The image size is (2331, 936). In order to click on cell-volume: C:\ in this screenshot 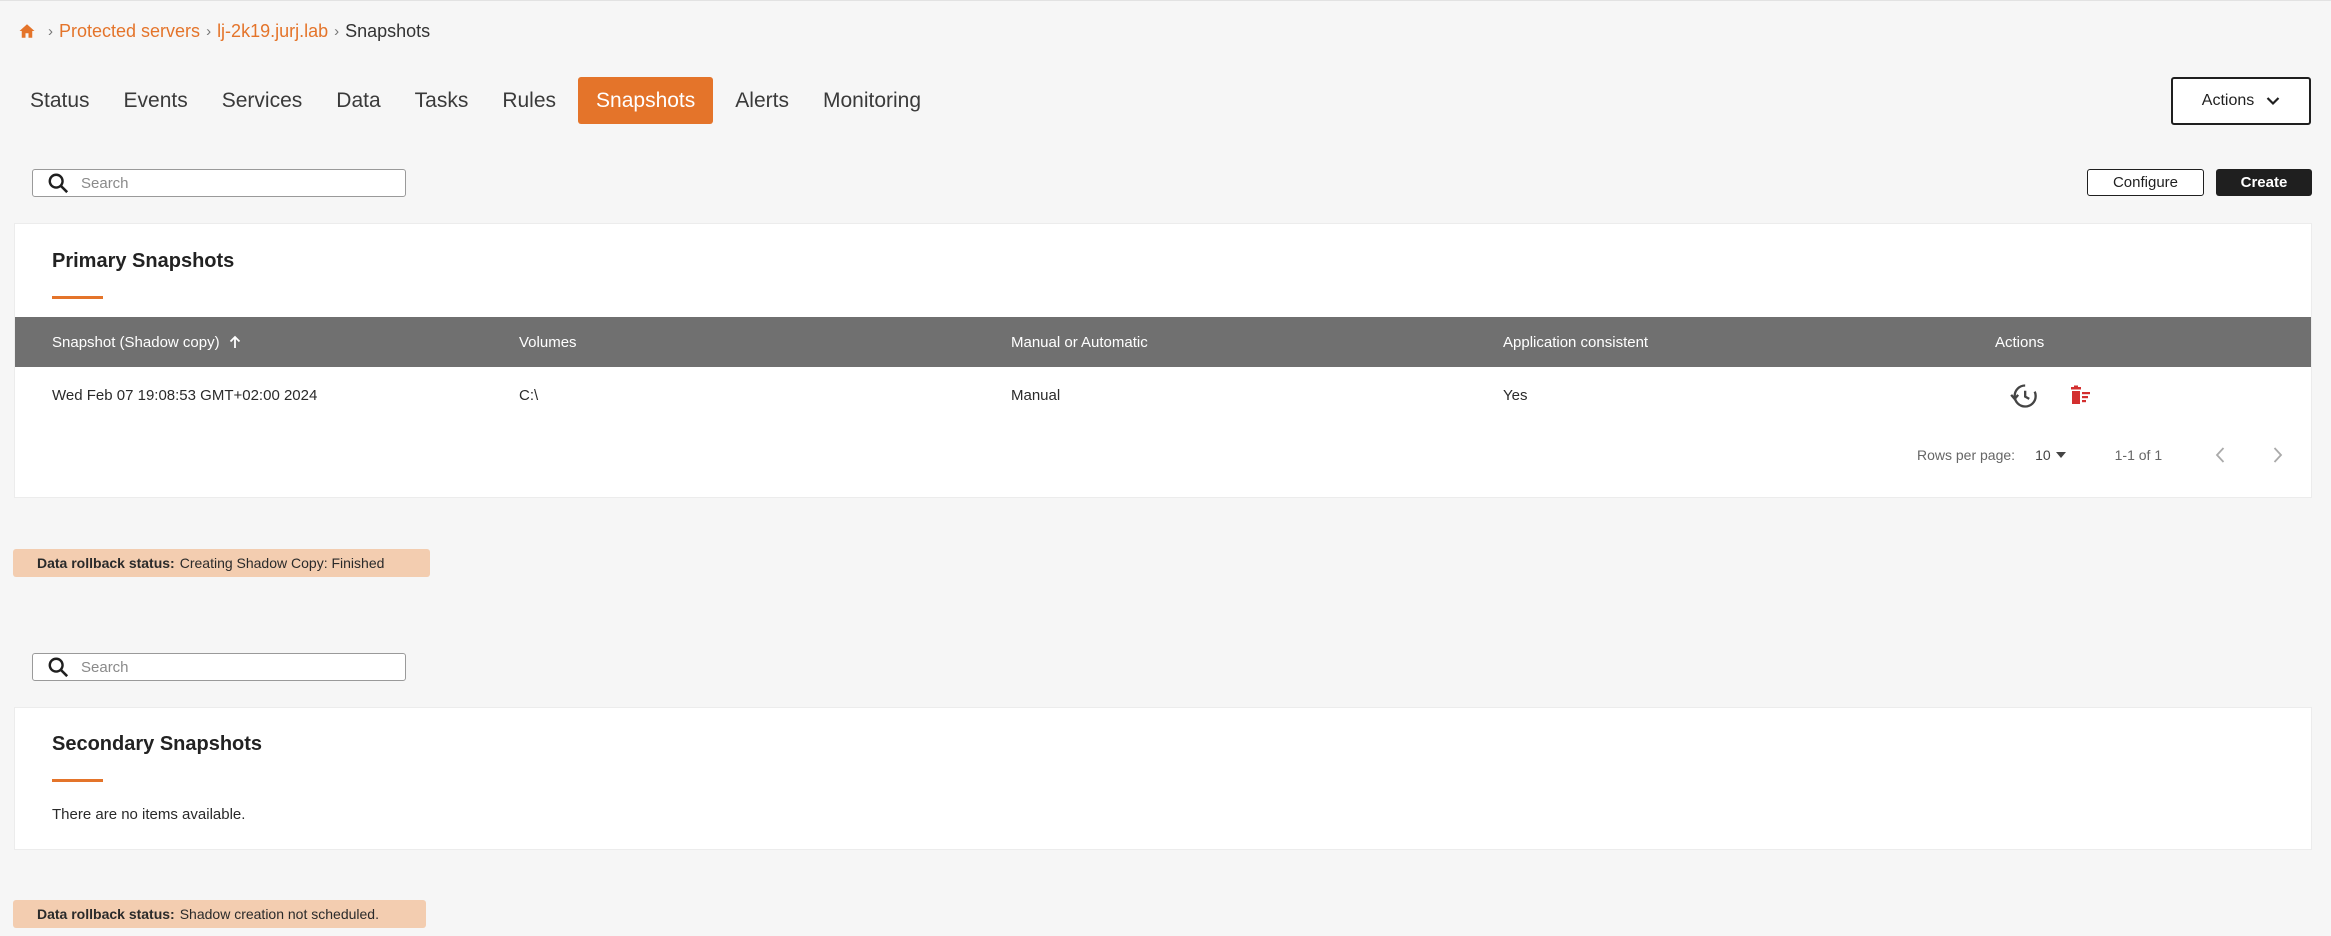, I will do `click(529, 395)`.